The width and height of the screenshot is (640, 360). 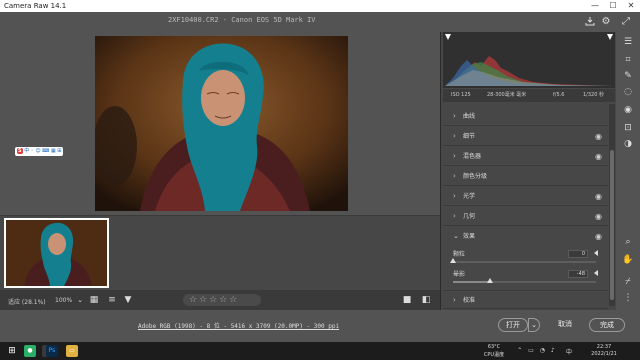 What do you see at coordinates (525, 156) in the screenshot?
I see `section-color-mixer: › 混色器 ◉` at bounding box center [525, 156].